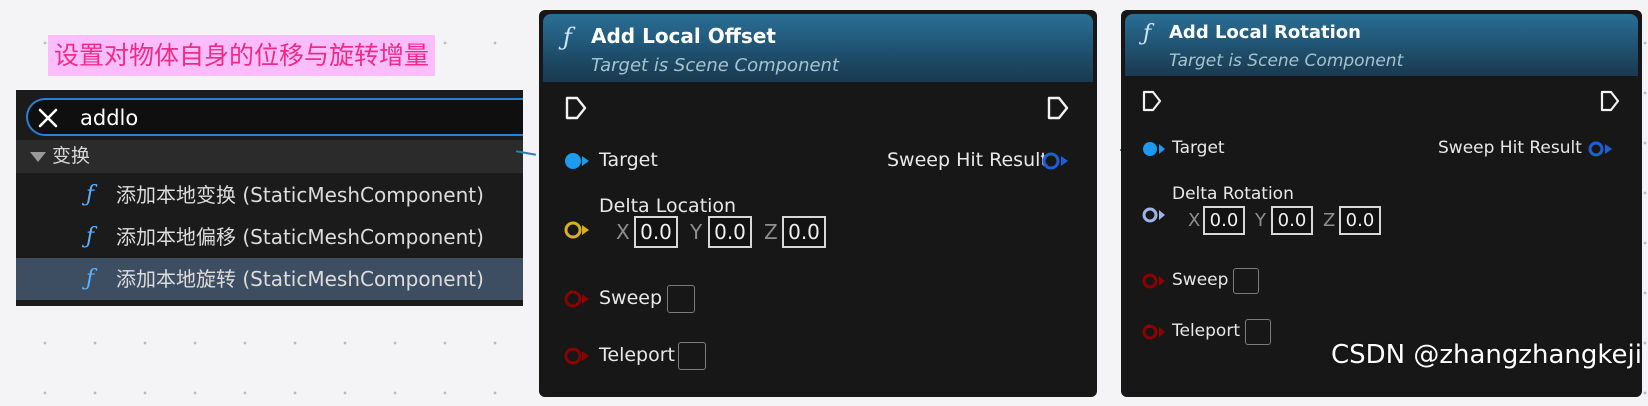  Describe the element at coordinates (270, 118) in the screenshot. I see `search-input` at that location.